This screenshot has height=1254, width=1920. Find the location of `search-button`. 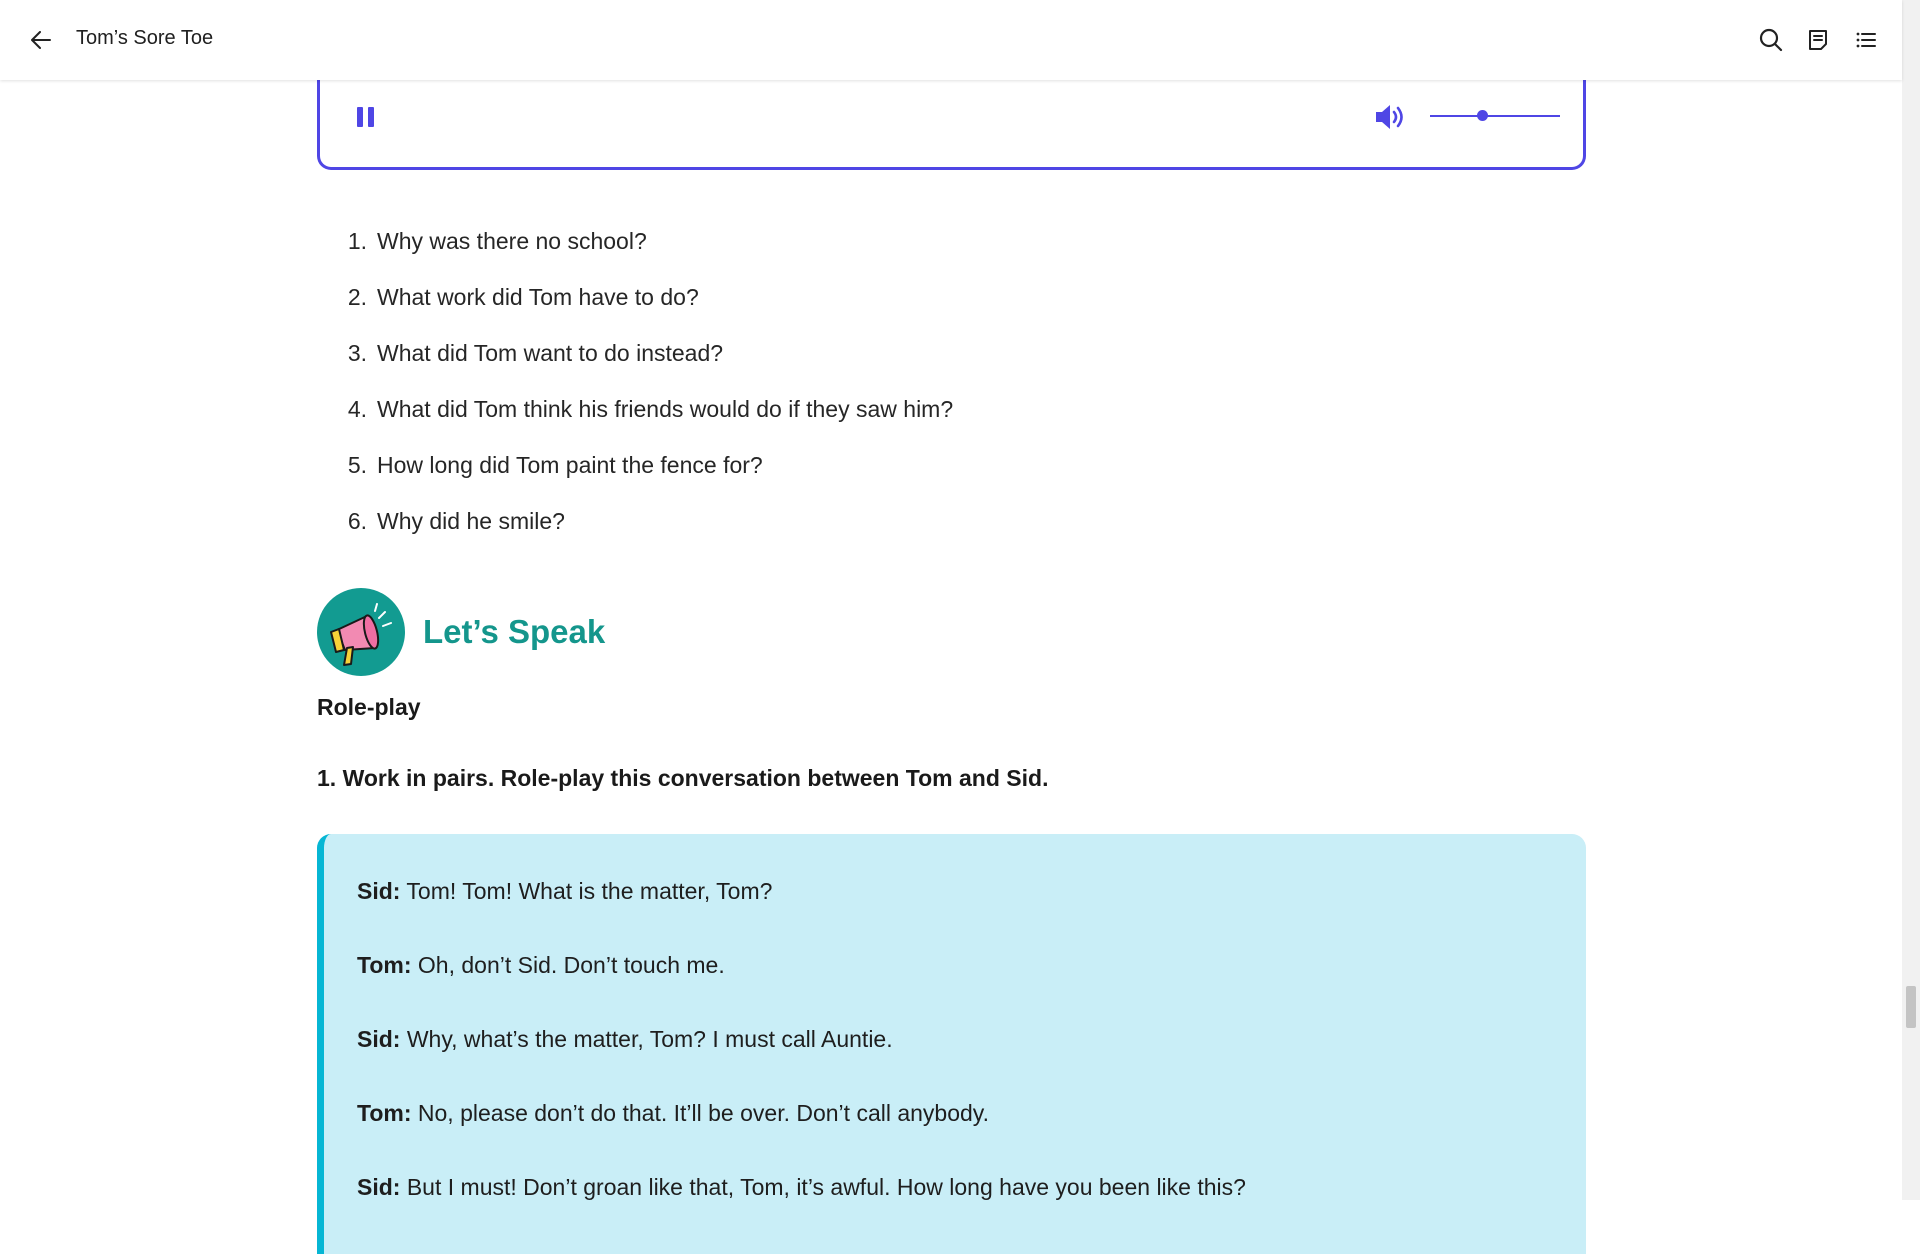

search-button is located at coordinates (1771, 40).